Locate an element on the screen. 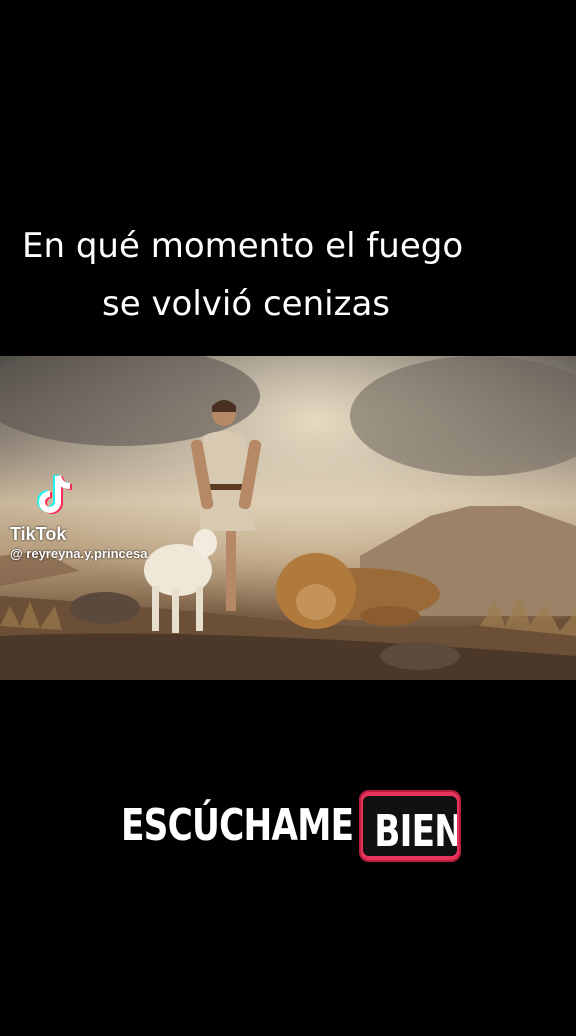  cta-highlight-box: BIEN is located at coordinates (410, 826).